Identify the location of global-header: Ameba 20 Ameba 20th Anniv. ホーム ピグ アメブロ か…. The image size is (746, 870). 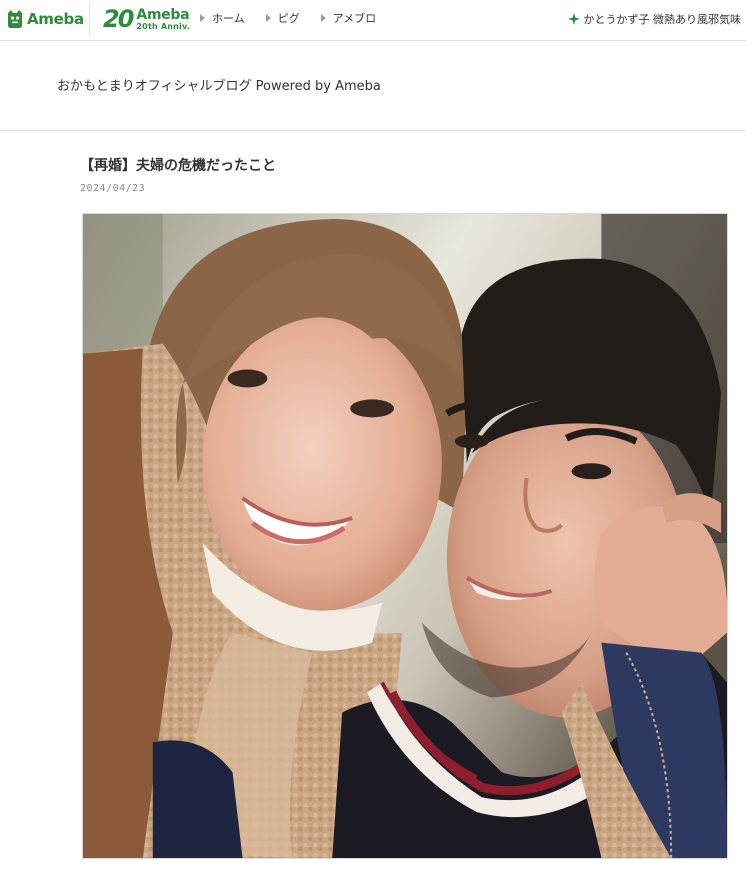
(373, 20).